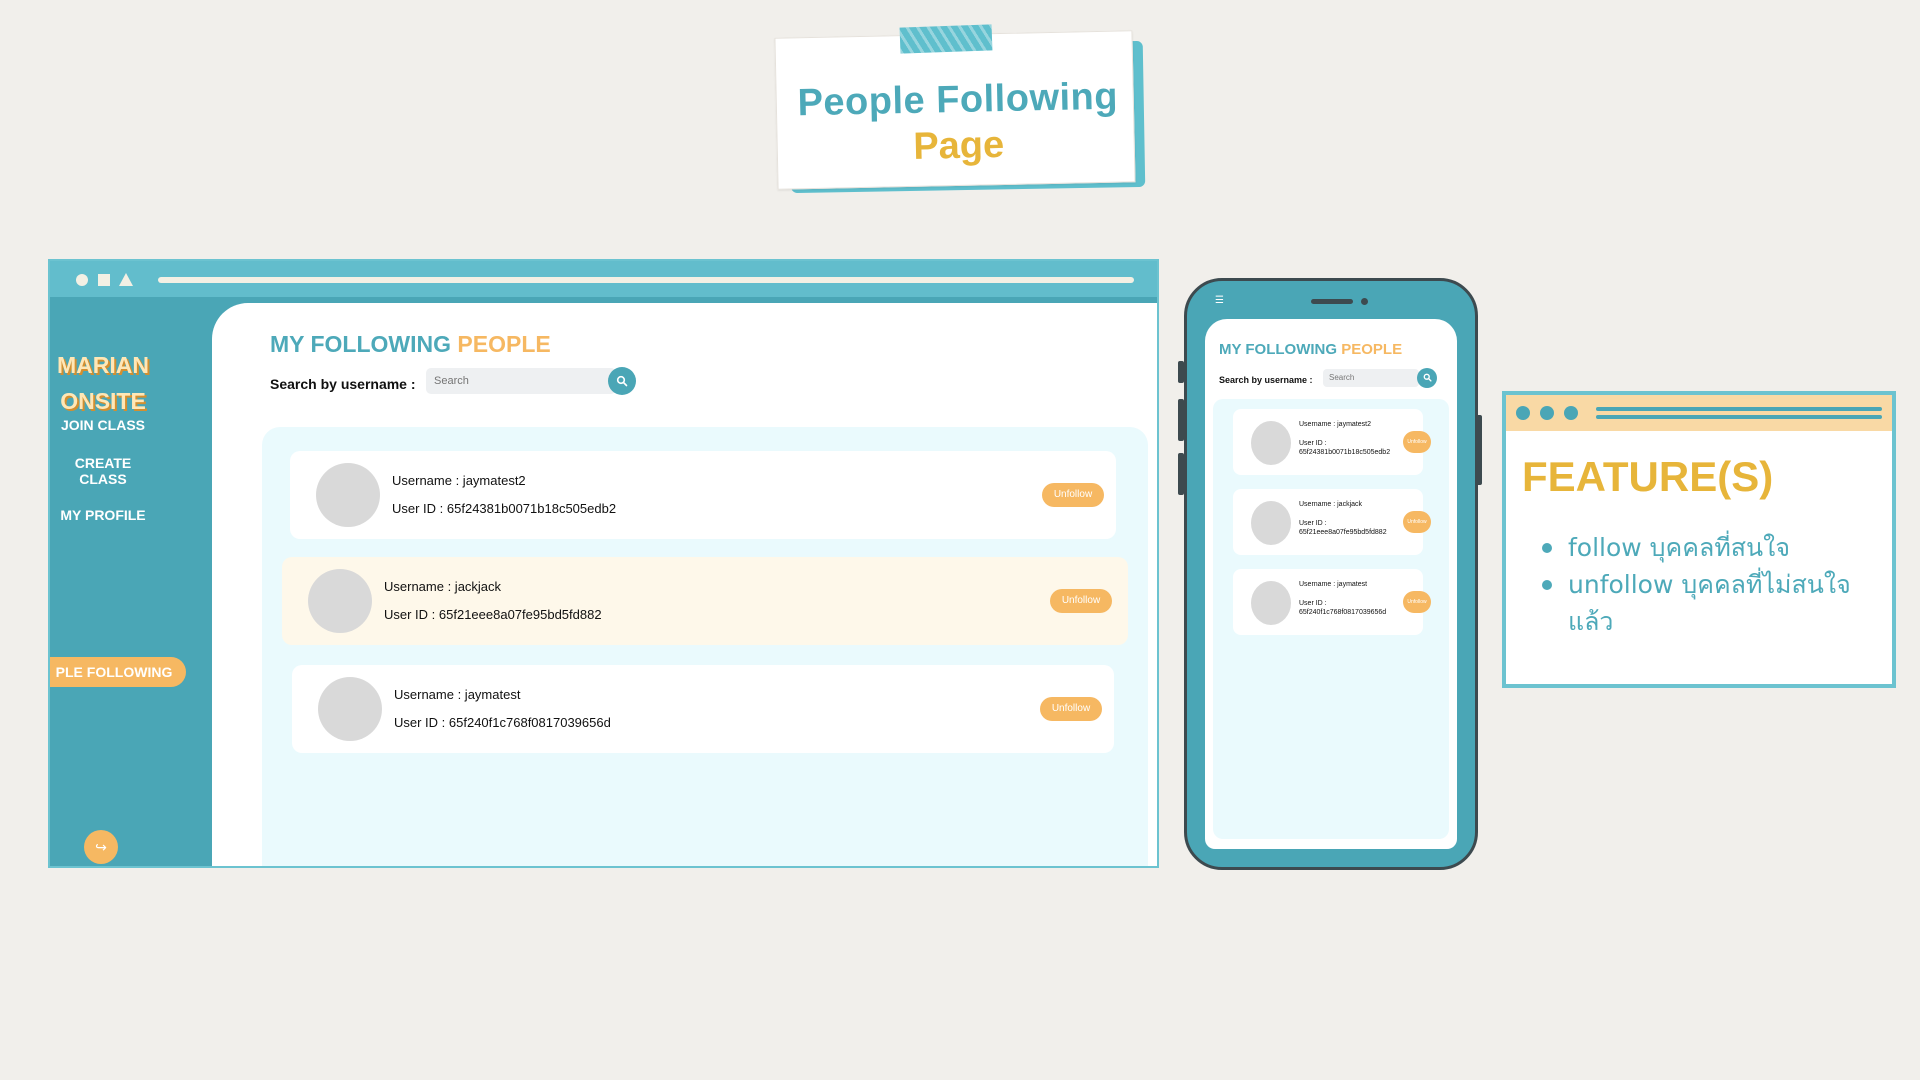 The height and width of the screenshot is (1080, 1920). Describe the element at coordinates (103, 425) in the screenshot. I see `sidebar-item-join-class: JOIN CLASS` at that location.